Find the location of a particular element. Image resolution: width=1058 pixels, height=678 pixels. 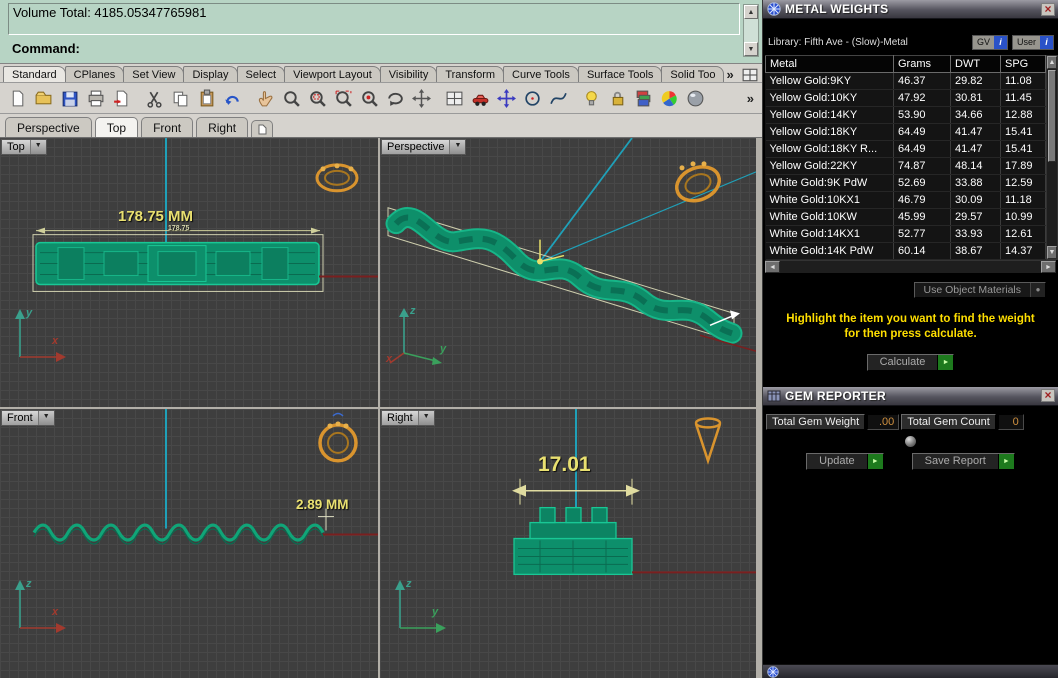

table-row: White Gold:14KX1 52.77 33.93 12.61 is located at coordinates (905, 234).